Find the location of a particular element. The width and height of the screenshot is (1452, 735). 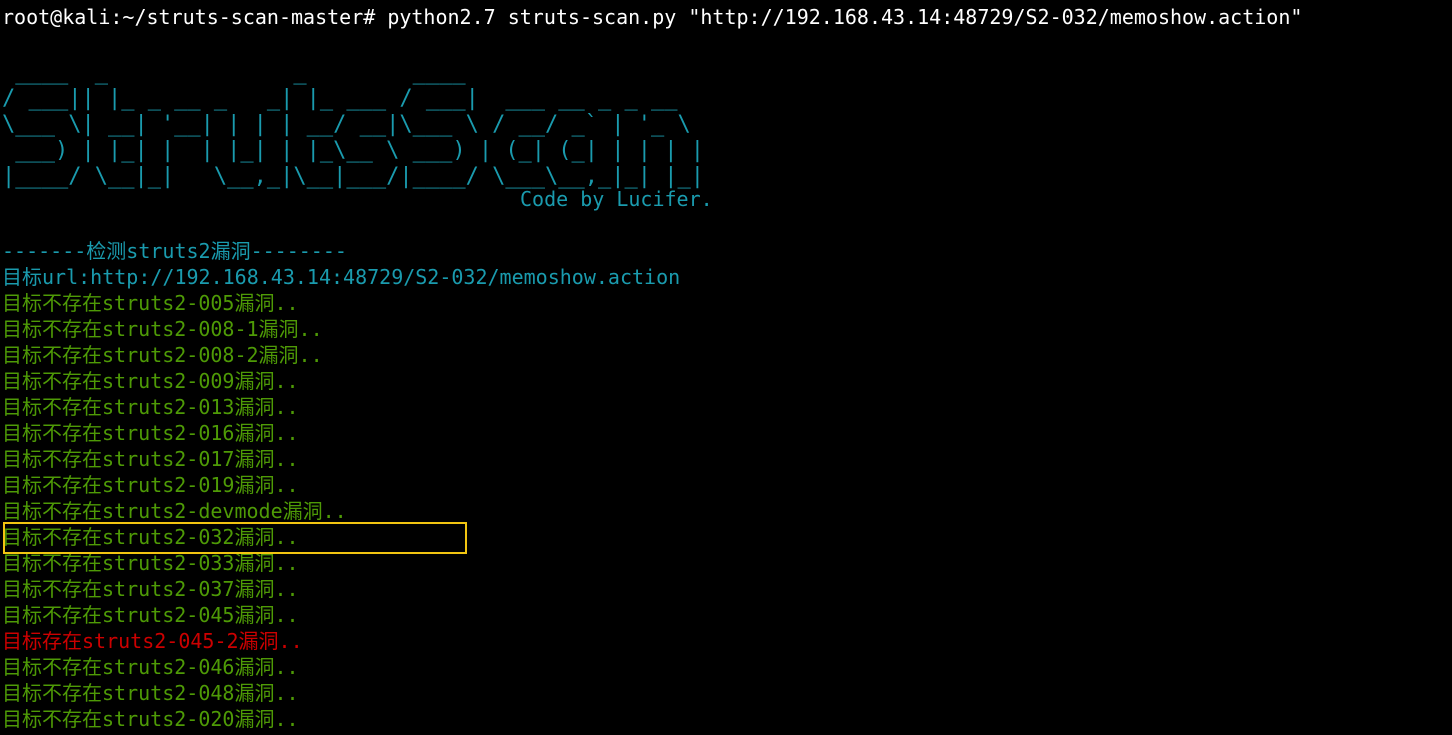

result-line: 目标不存在struts2-devmode漏洞.. is located at coordinates (174, 511).